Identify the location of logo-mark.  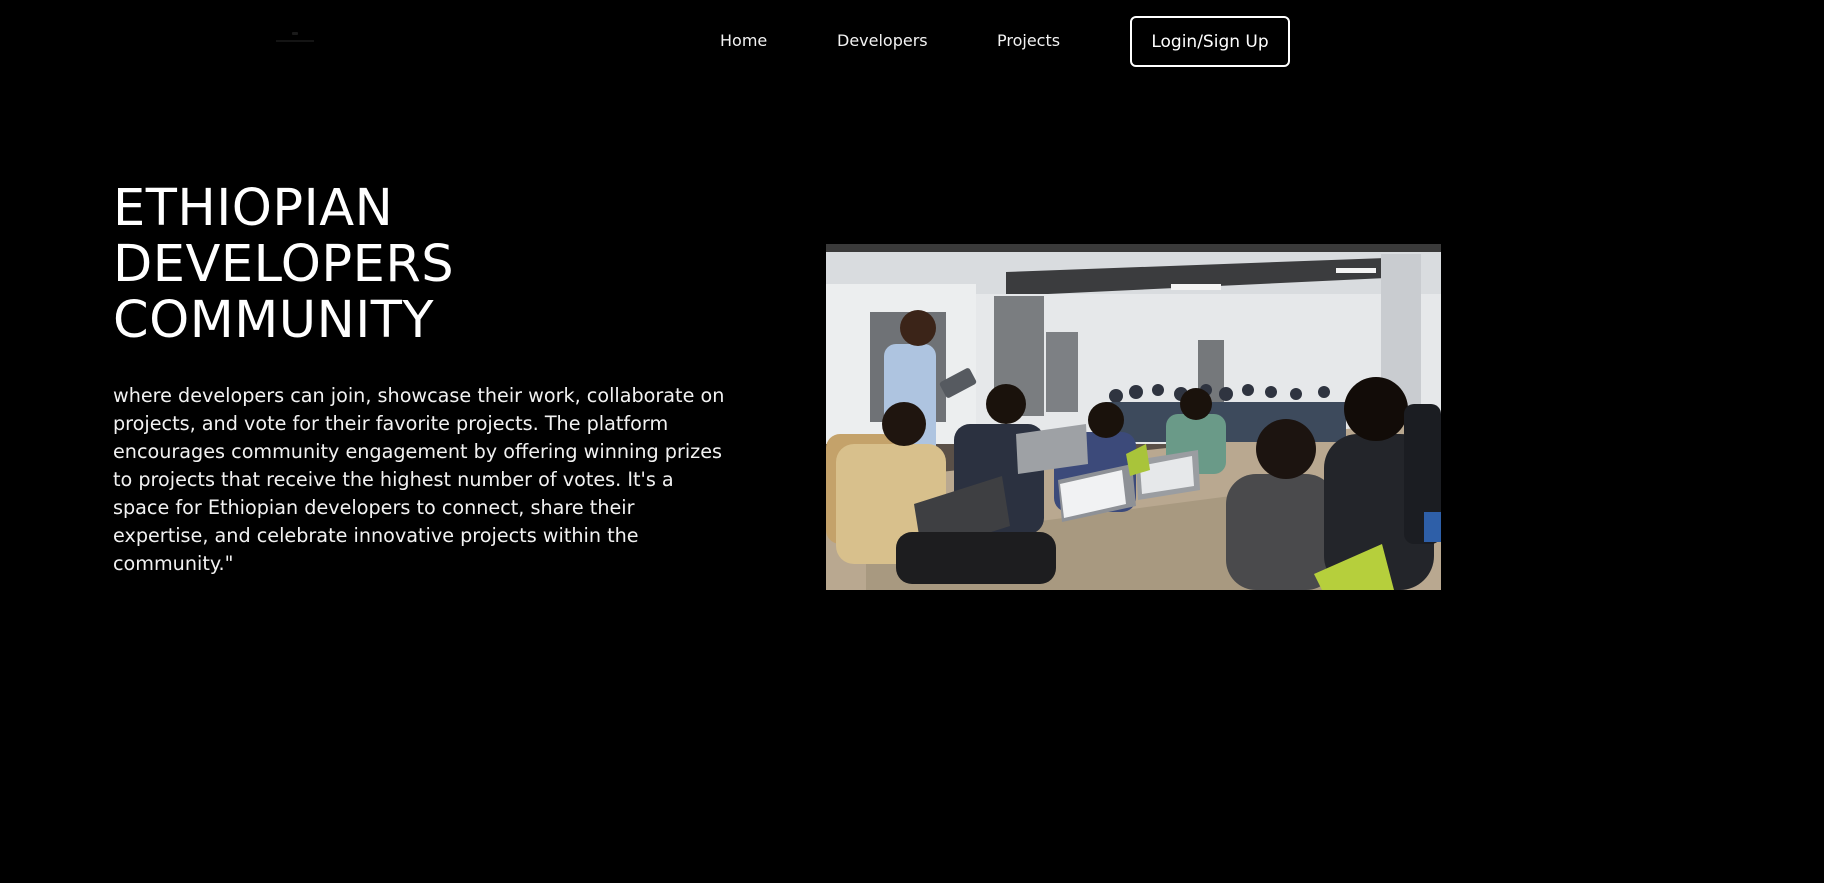
(295, 33).